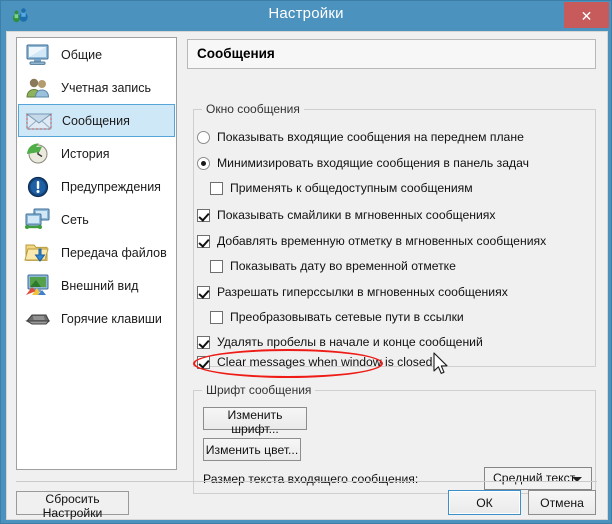 Image resolution: width=612 pixels, height=524 pixels. I want to click on sidebar-item-account: Учетная запись, so click(96, 87).